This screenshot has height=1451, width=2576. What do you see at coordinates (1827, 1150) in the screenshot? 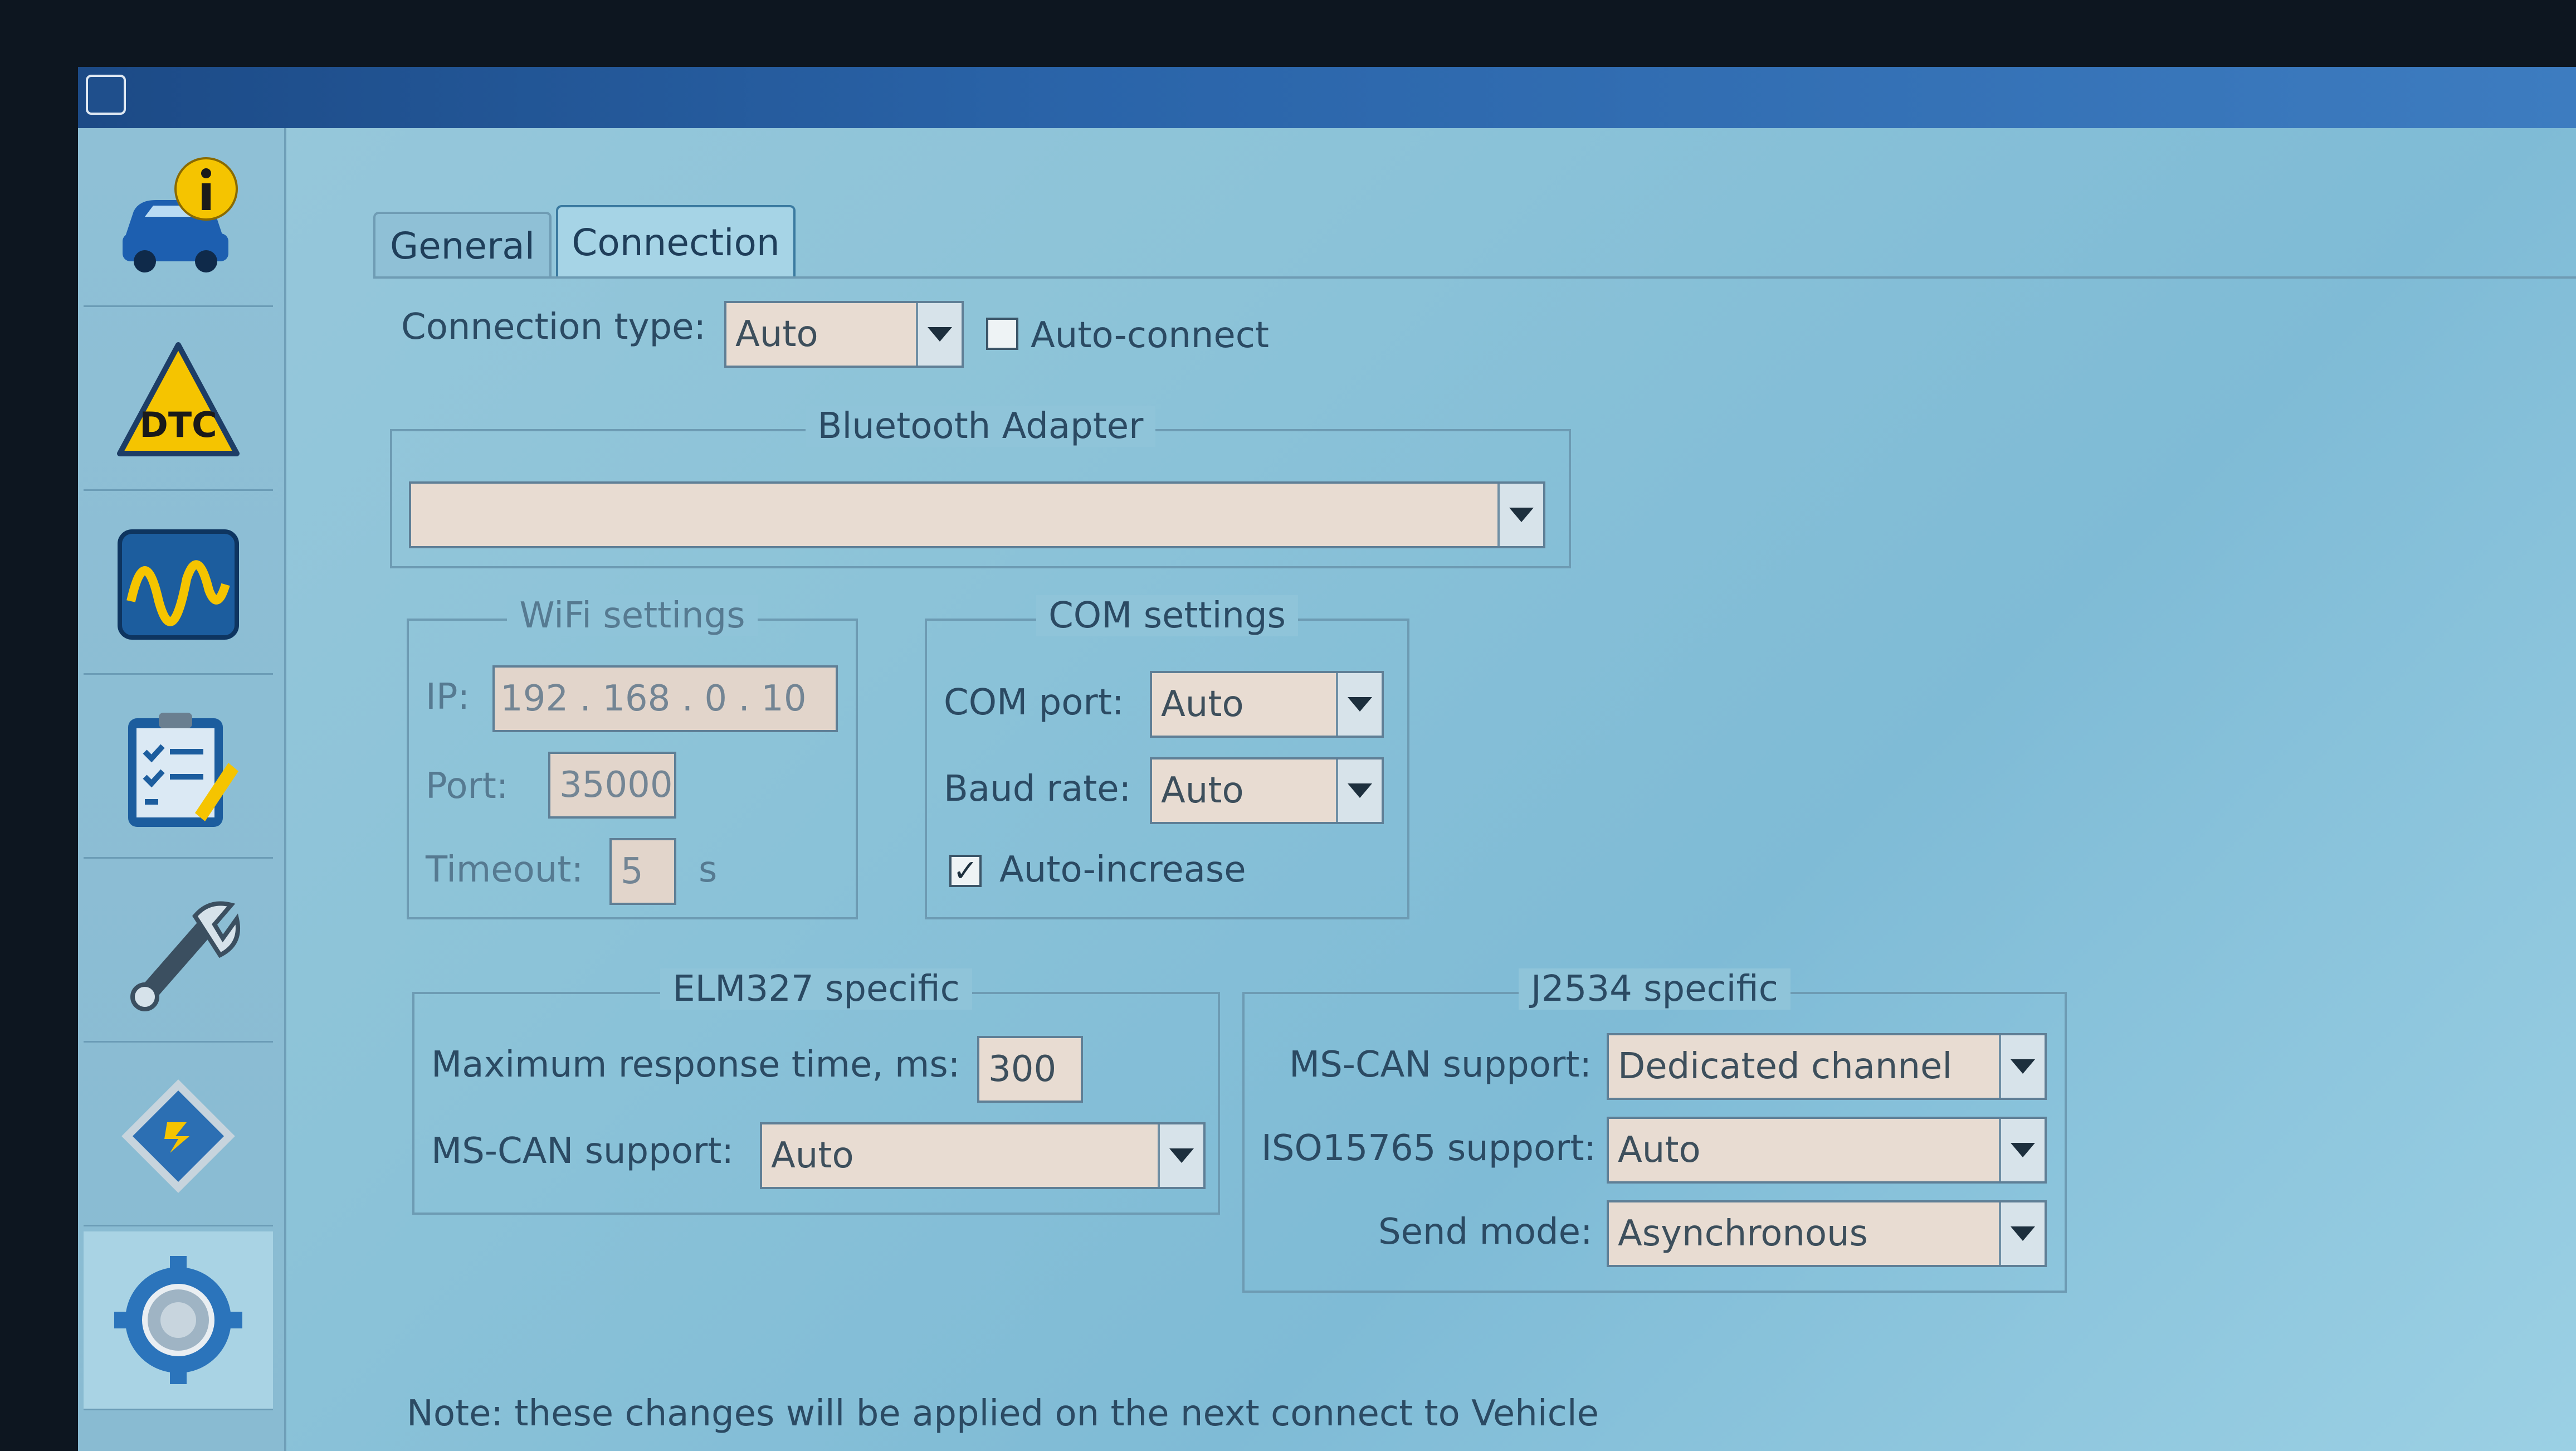
I see `iso15765-select: Auto` at bounding box center [1827, 1150].